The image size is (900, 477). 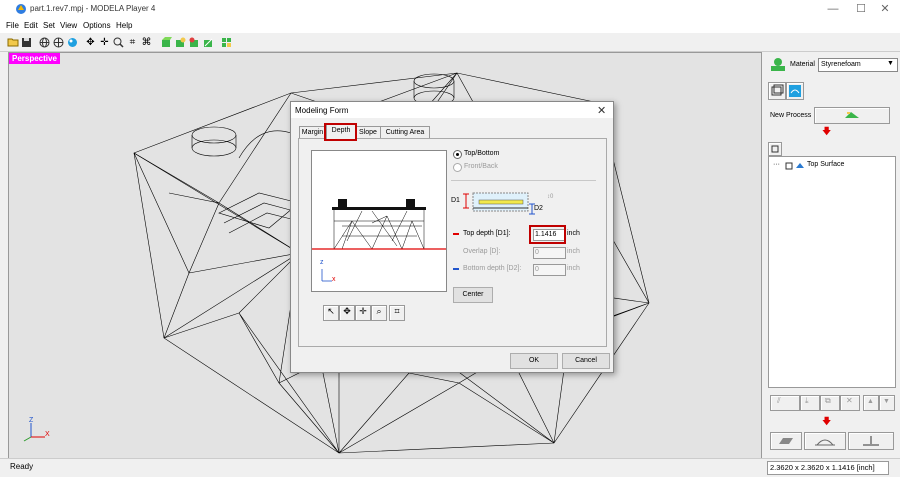 I want to click on material-value: Styrenefoam, so click(x=841, y=64).